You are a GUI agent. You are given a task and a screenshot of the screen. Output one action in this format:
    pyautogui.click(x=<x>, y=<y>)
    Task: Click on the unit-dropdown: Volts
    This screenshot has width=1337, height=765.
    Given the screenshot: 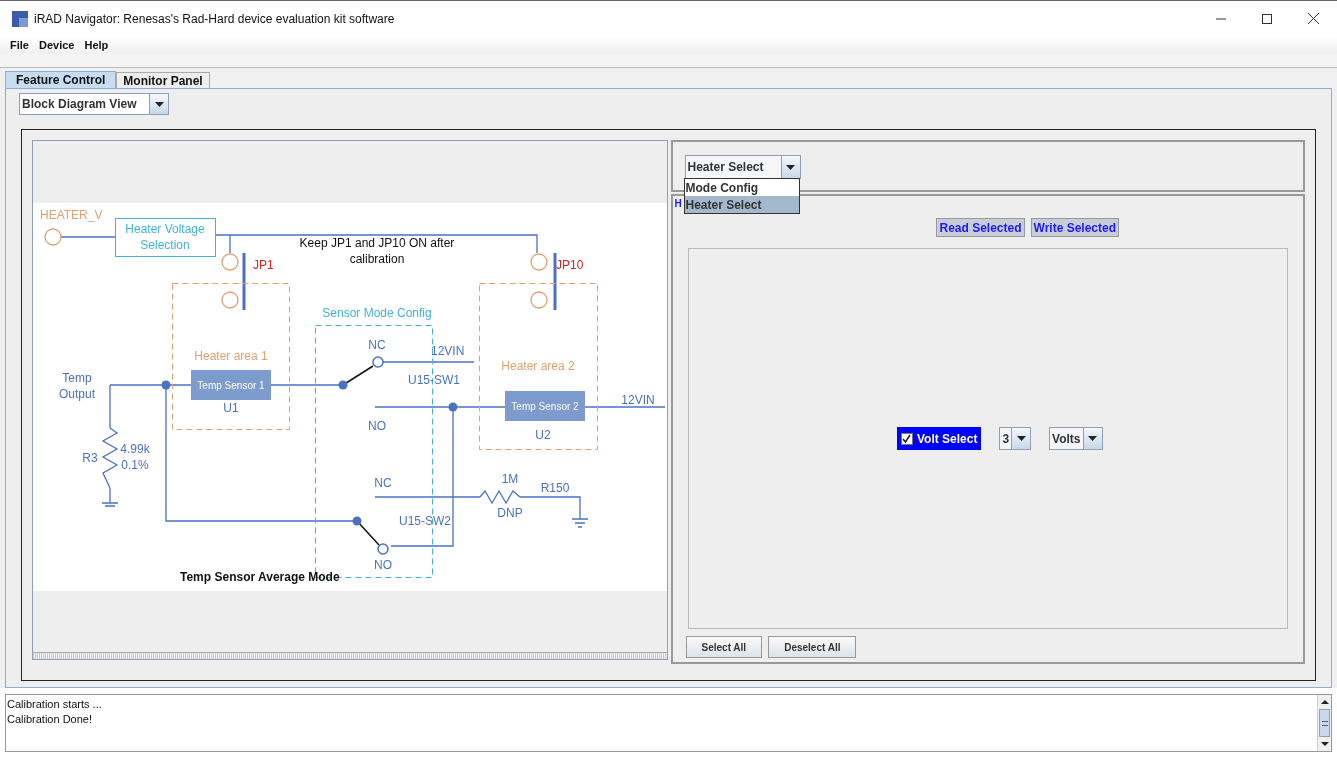 What is the action you would take?
    pyautogui.click(x=1076, y=438)
    